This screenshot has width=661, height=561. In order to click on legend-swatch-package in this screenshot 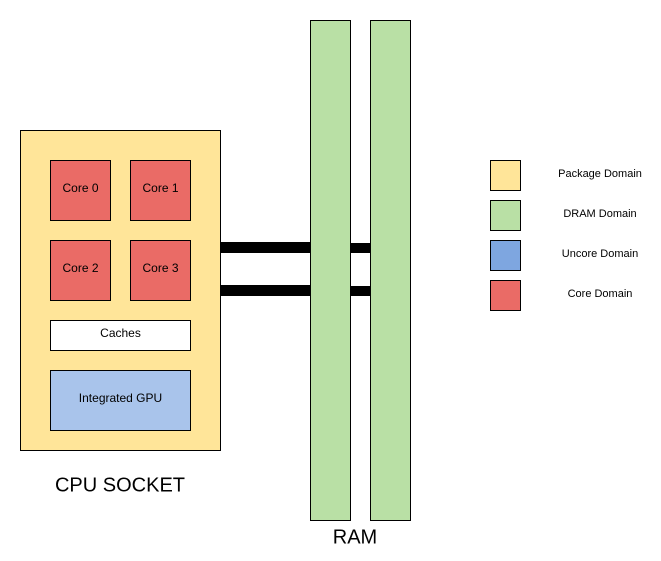, I will do `click(505, 175)`.